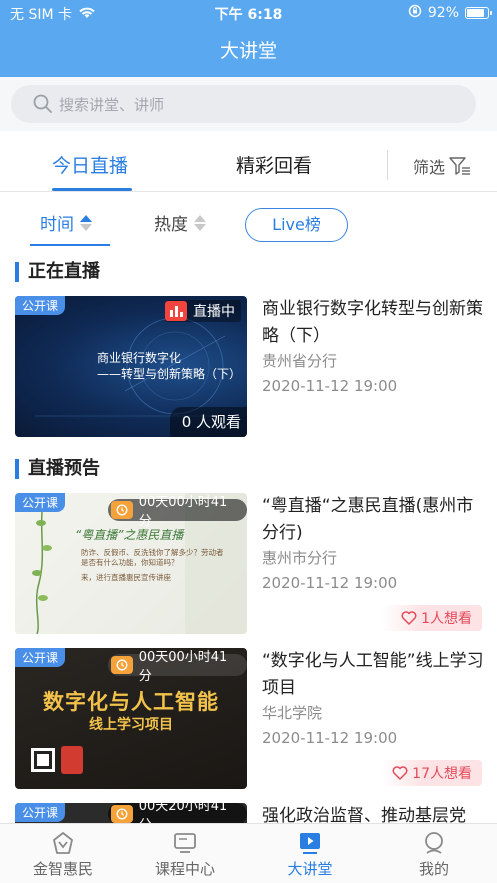  I want to click on thumbnail-title-line2: ——转型与创新策略（下）, so click(169, 374).